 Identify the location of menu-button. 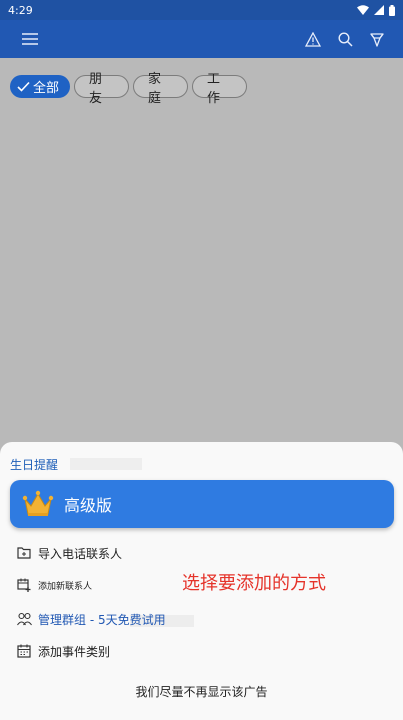
(30, 39).